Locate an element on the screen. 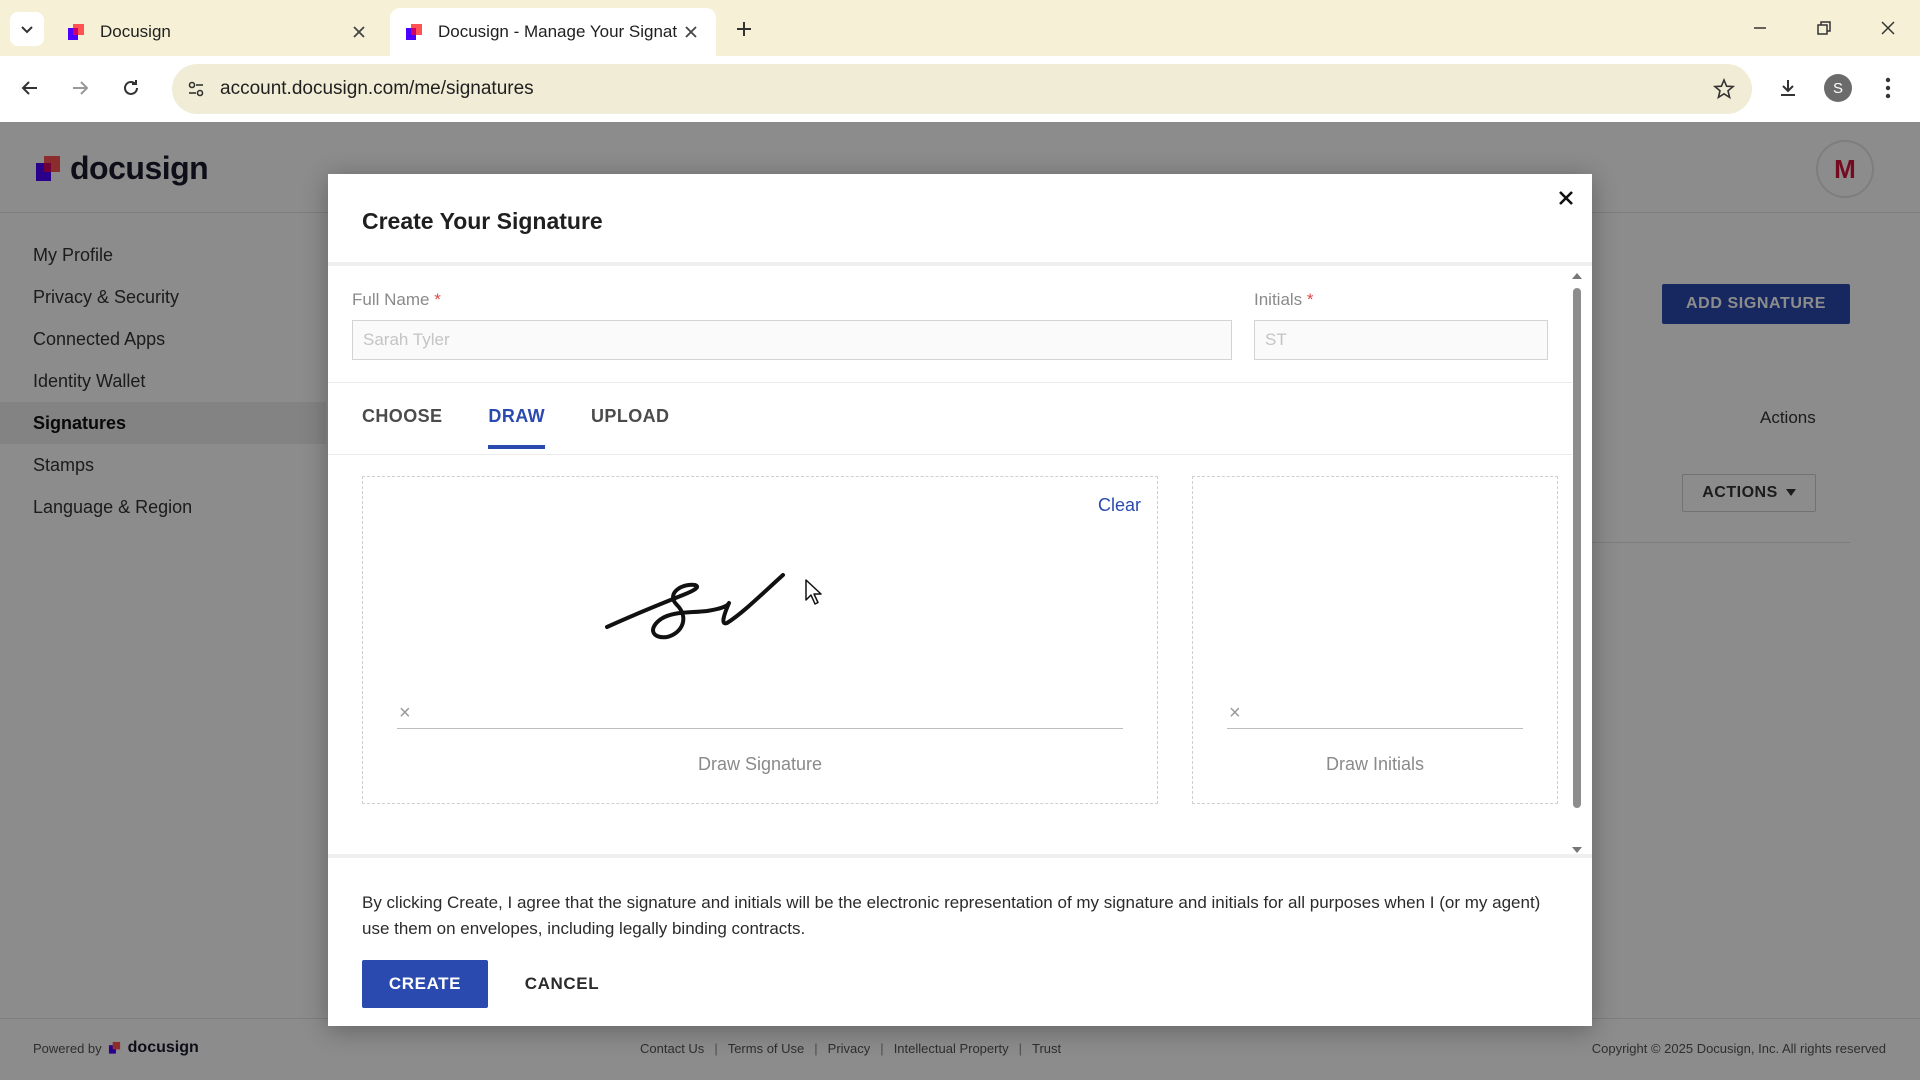 This screenshot has height=1080, width=1920. create-button: CREATE is located at coordinates (425, 984).